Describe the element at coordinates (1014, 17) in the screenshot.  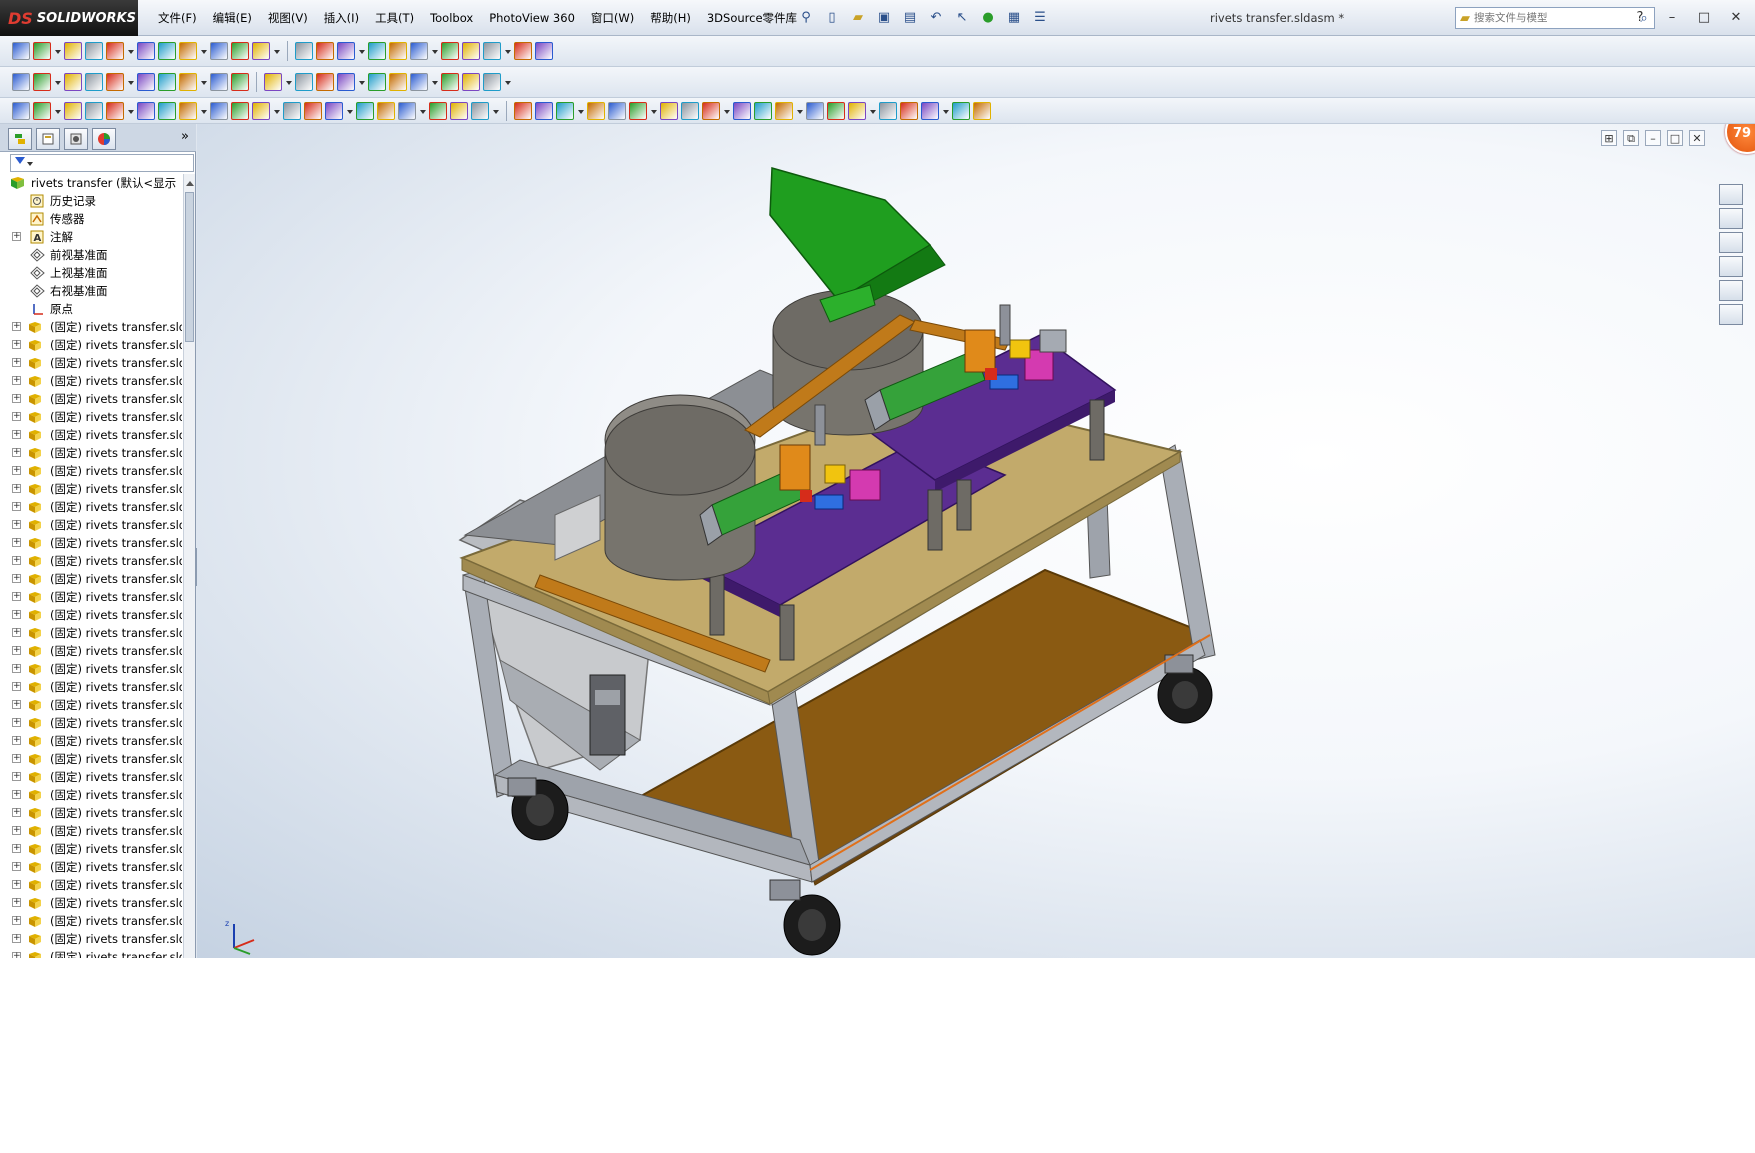
I see `file-properties-icon: ▦` at that location.